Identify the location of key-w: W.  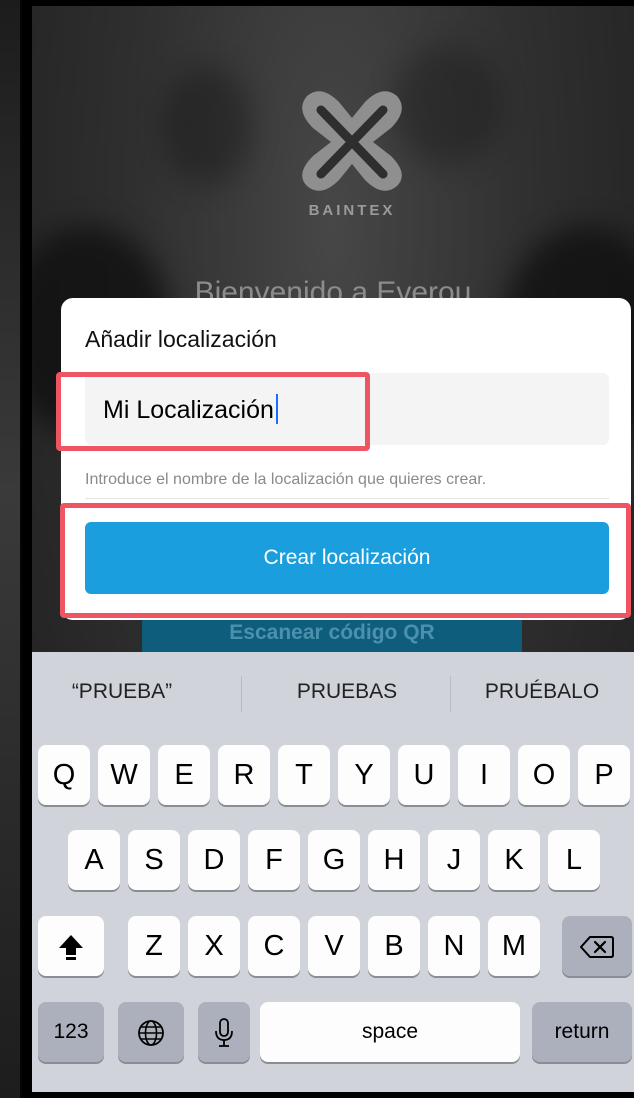
(124, 775).